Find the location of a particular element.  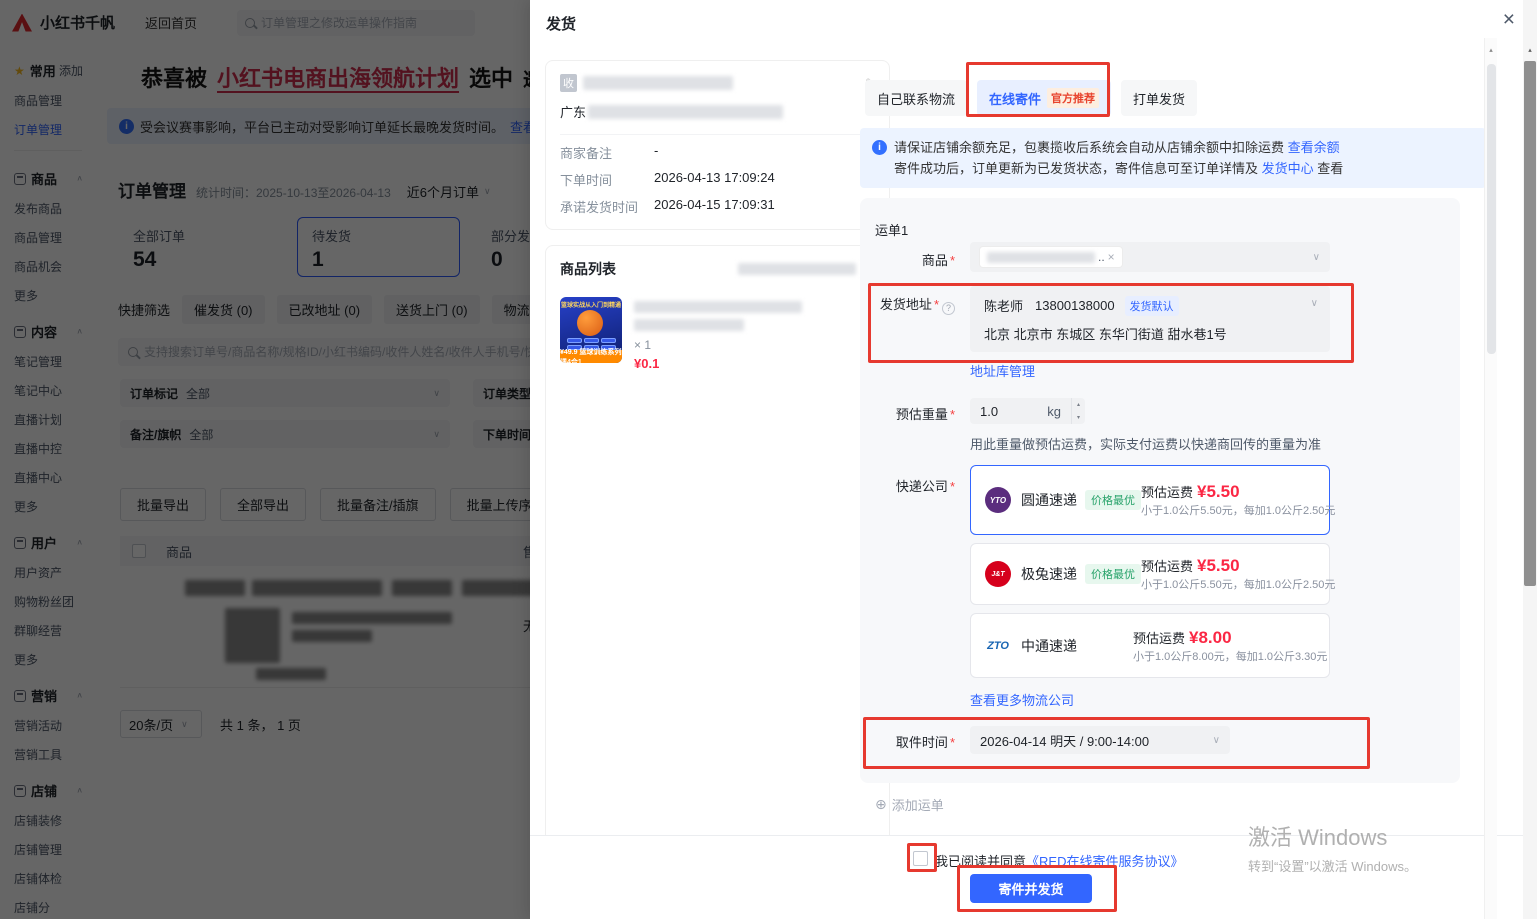

agreement-link: 《RED在线寄件服务协议》 is located at coordinates (1104, 860).